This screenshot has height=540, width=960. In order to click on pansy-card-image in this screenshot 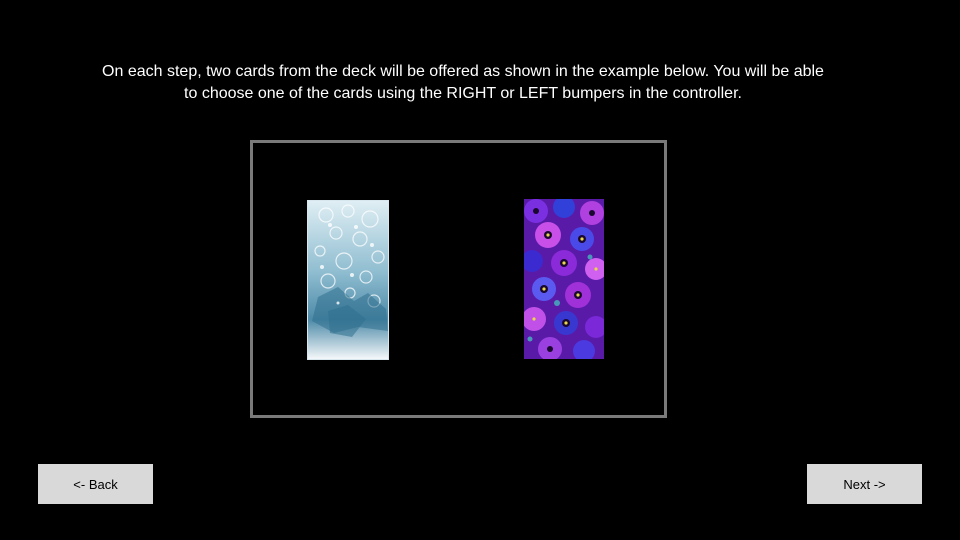, I will do `click(564, 279)`.